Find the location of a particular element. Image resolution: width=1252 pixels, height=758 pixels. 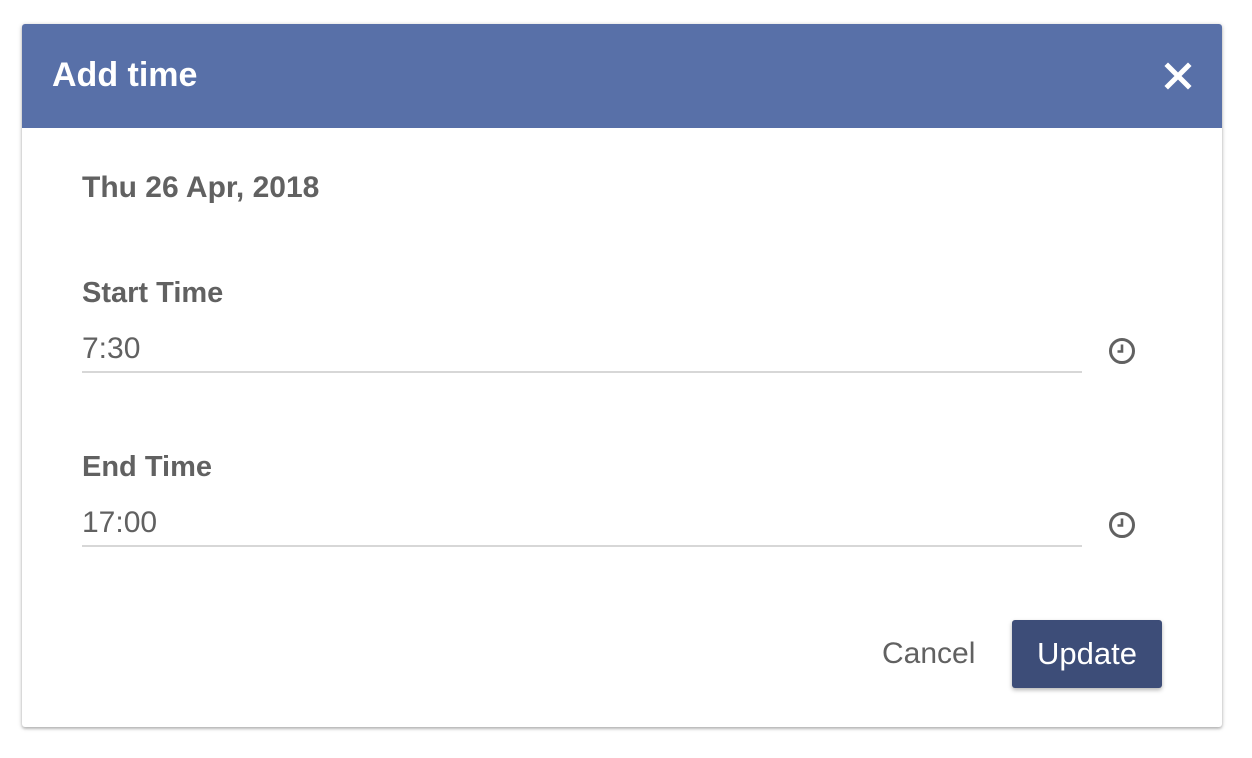

dialog-header: Add time is located at coordinates (622, 76).